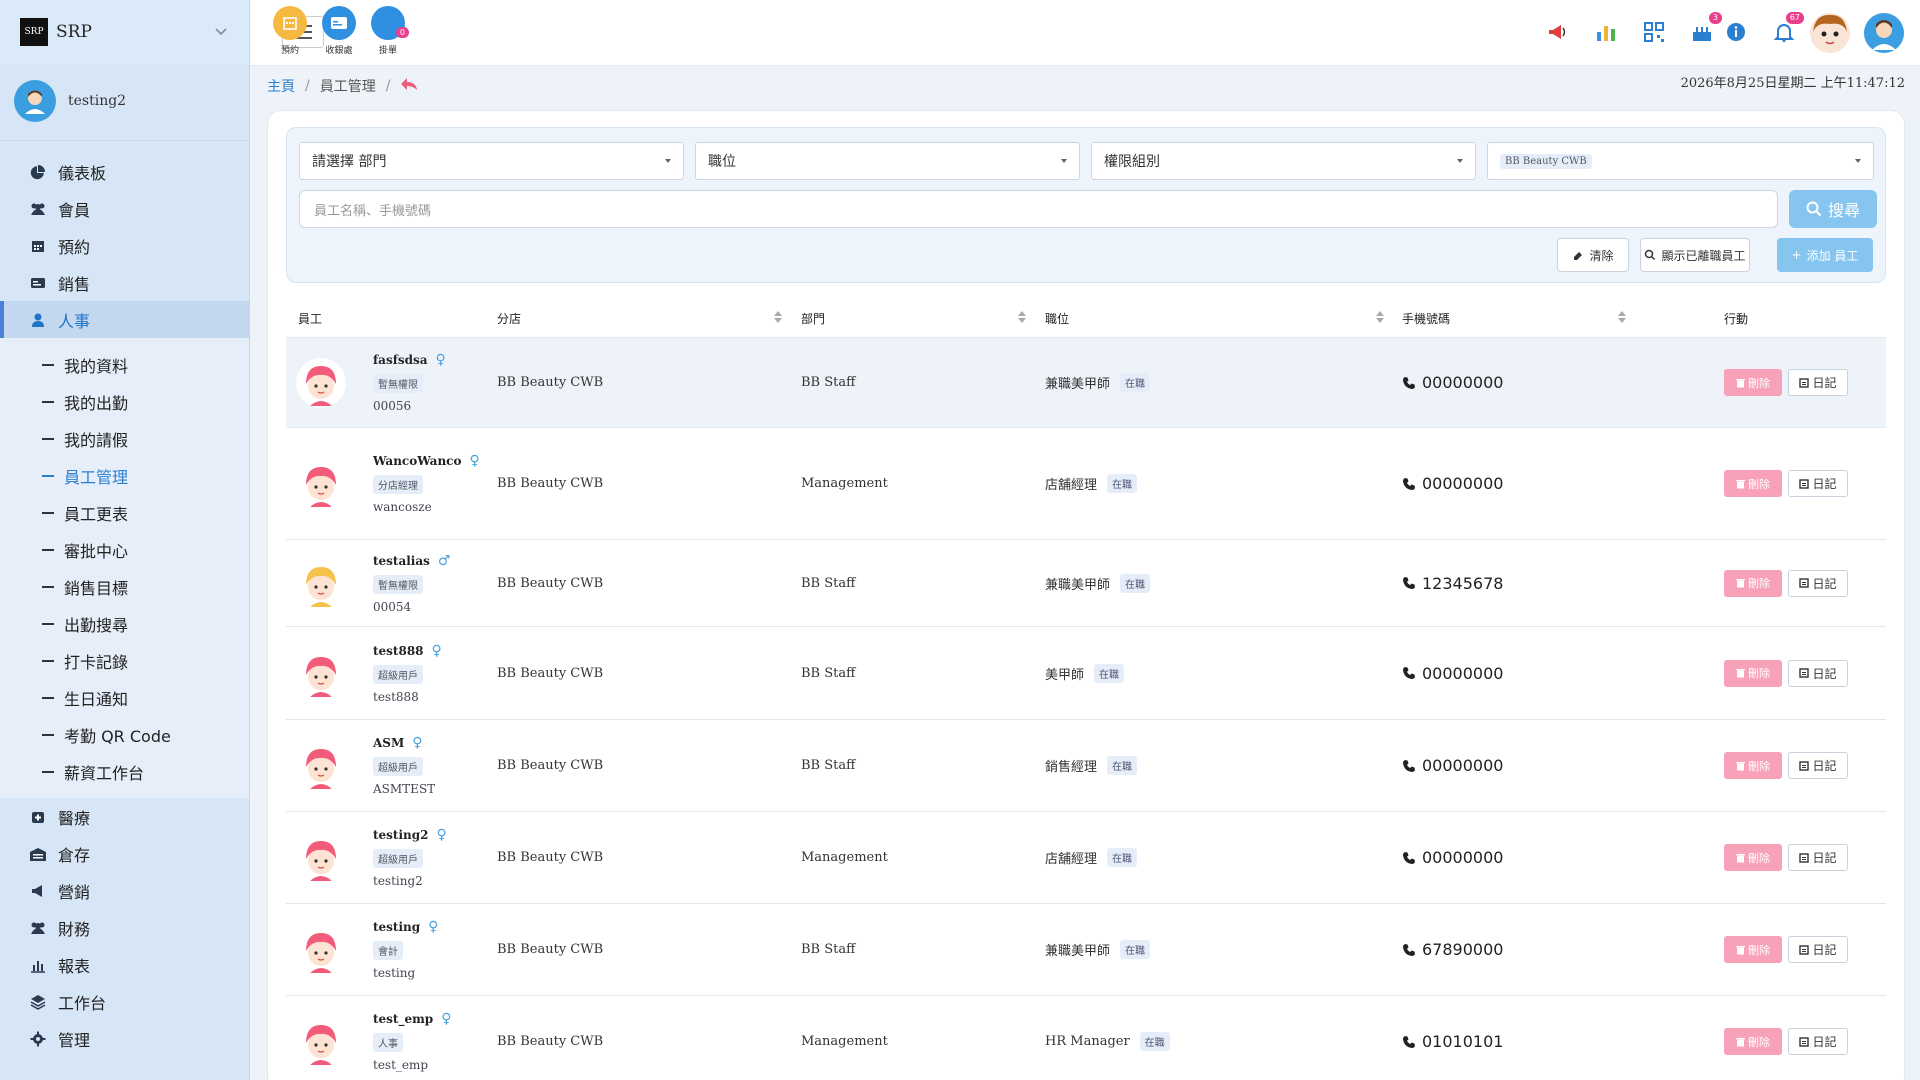  What do you see at coordinates (124, 816) in the screenshot?
I see `sidebar-item-0: 醫療` at bounding box center [124, 816].